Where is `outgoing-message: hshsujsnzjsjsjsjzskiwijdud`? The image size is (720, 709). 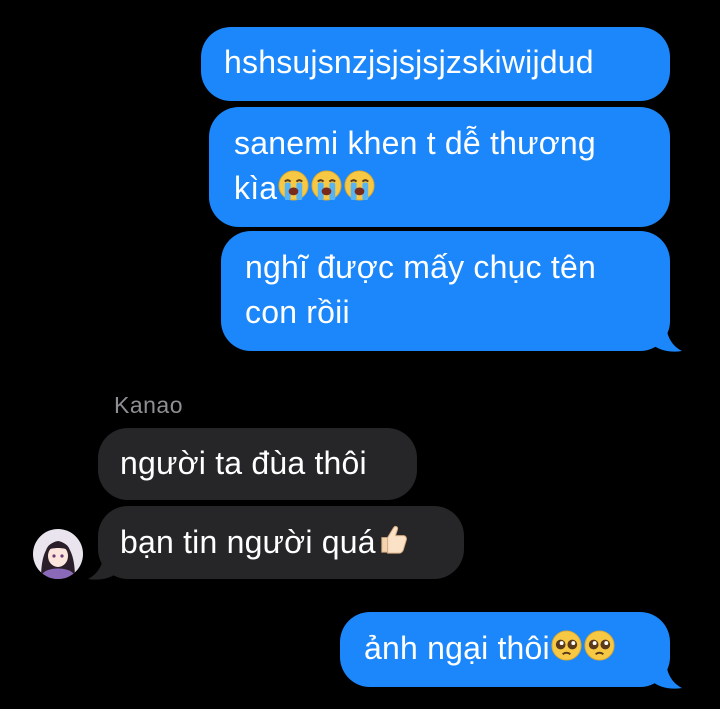 outgoing-message: hshsujsnzjsjsjsjzskiwijdud is located at coordinates (435, 64).